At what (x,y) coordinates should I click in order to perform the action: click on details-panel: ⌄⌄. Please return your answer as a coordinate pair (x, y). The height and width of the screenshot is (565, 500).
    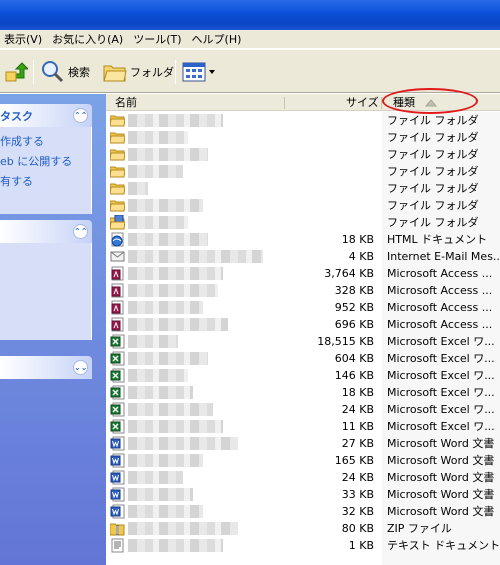
    Looking at the image, I should click on (46, 367).